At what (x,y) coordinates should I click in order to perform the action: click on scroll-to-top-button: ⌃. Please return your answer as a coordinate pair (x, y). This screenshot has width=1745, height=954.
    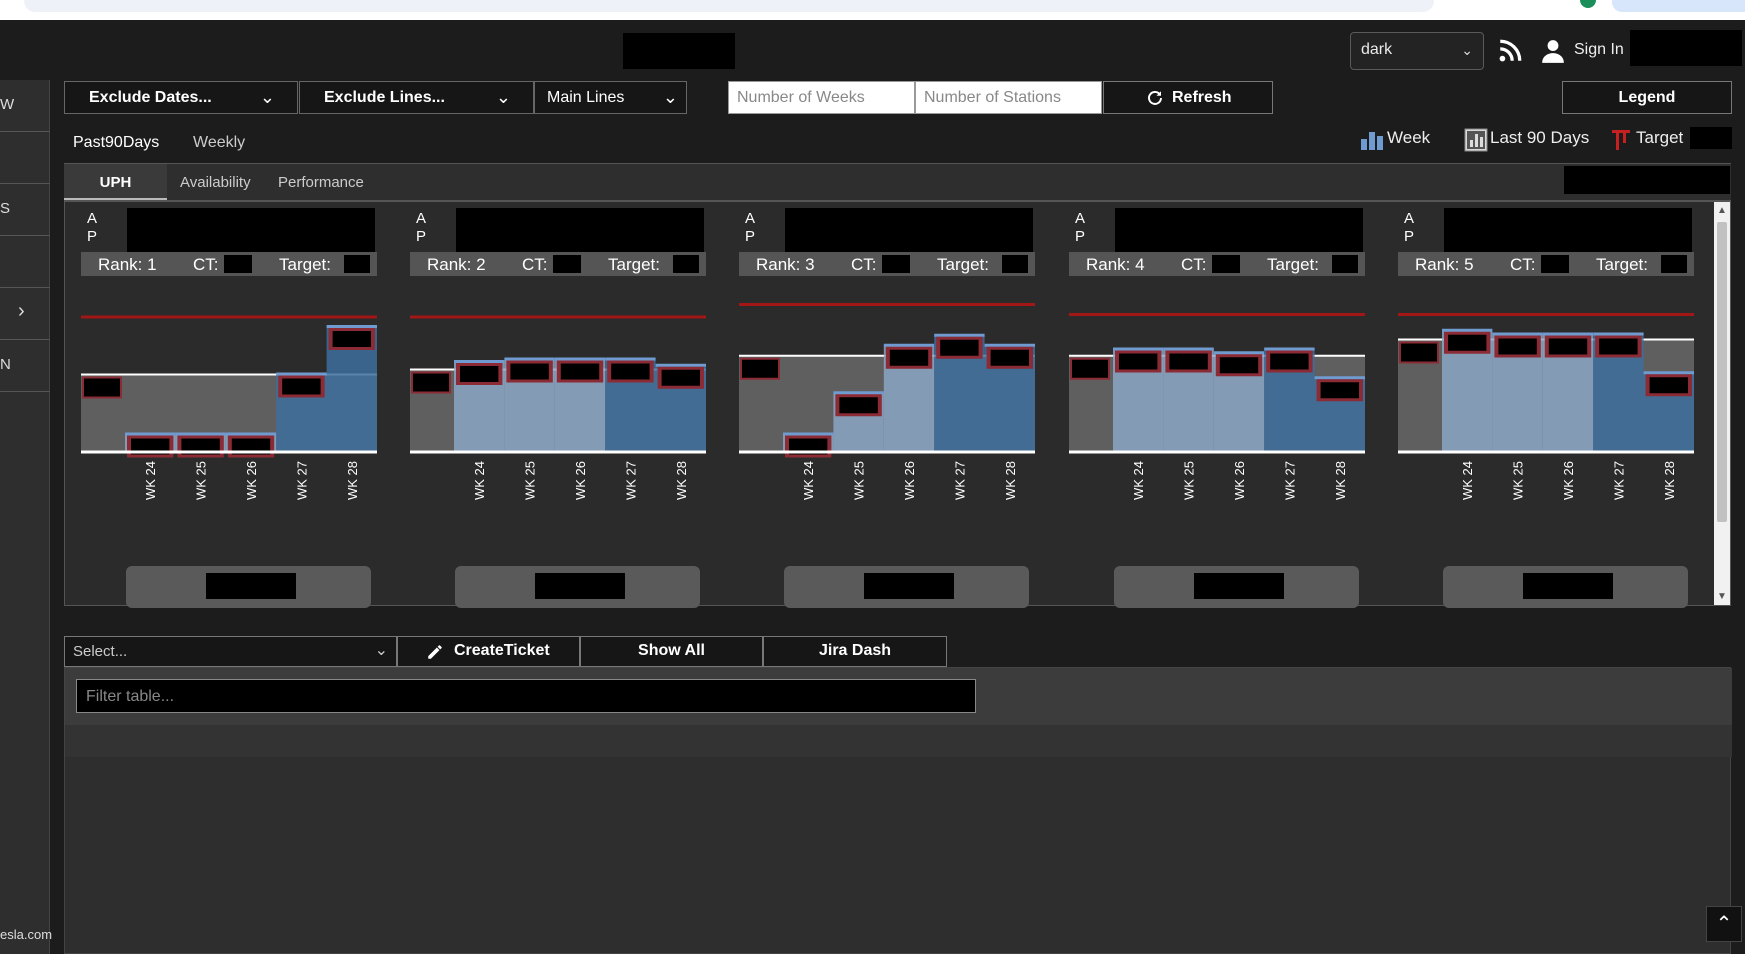
    Looking at the image, I should click on (1724, 924).